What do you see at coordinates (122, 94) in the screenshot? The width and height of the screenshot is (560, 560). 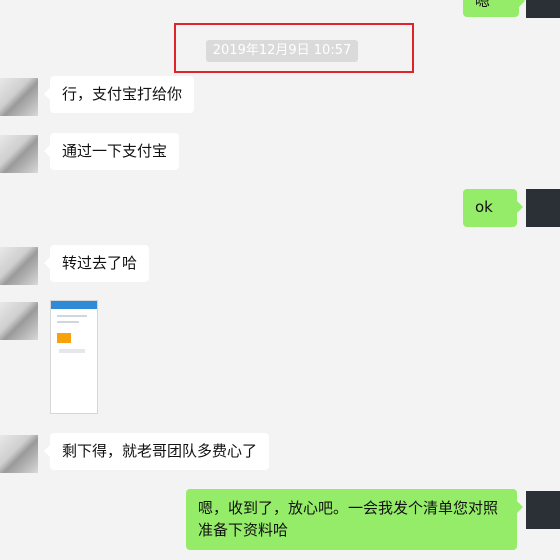 I see `message-text: 行，支付宝打给你` at bounding box center [122, 94].